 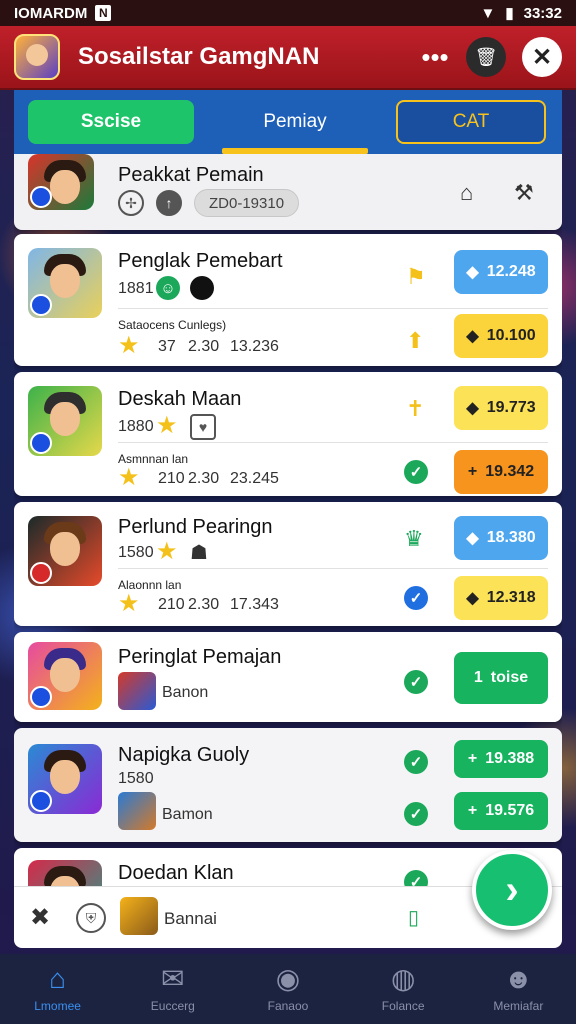 What do you see at coordinates (190, 918) in the screenshot?
I see `toolbar-label: Bannai` at bounding box center [190, 918].